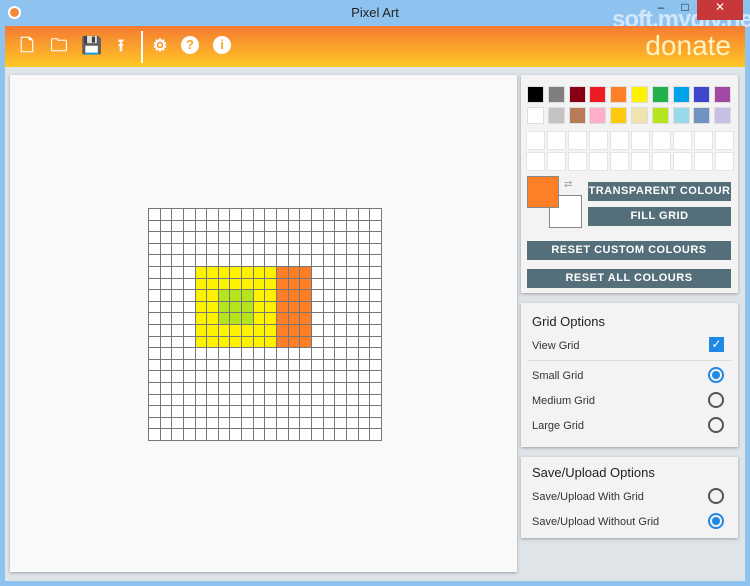 The height and width of the screenshot is (586, 750). Describe the element at coordinates (629, 425) in the screenshot. I see `large-grid-option: Large Grid` at that location.